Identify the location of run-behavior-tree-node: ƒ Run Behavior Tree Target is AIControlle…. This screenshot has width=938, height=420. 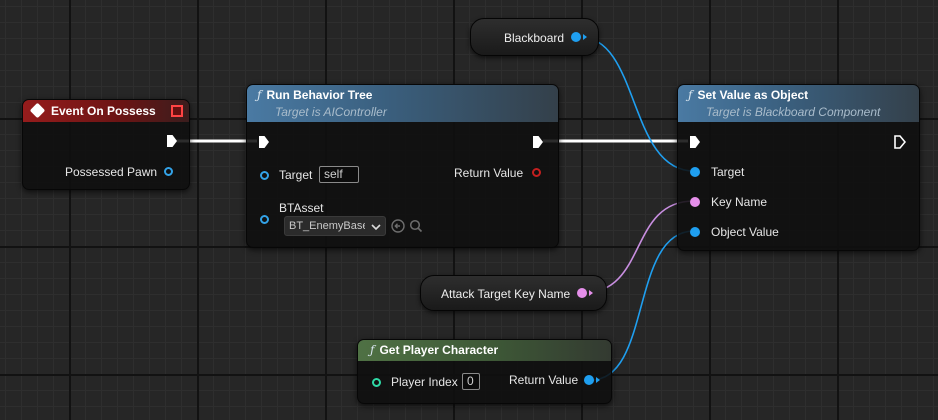
(402, 166).